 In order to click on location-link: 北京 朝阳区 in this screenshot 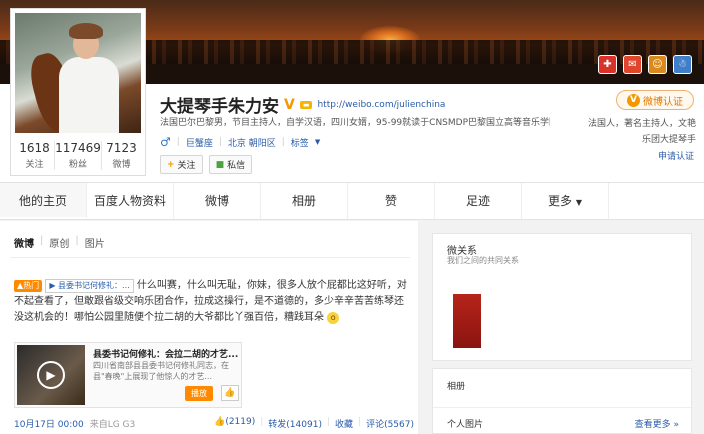, I will do `click(252, 142)`.